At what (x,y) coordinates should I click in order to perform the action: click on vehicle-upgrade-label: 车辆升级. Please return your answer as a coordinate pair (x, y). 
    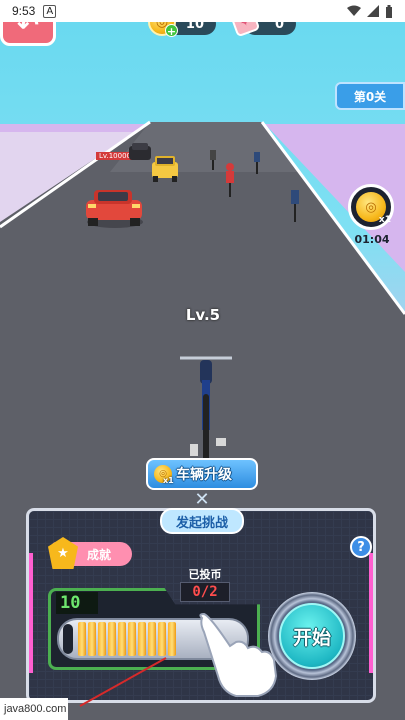
    Looking at the image, I should click on (204, 475).